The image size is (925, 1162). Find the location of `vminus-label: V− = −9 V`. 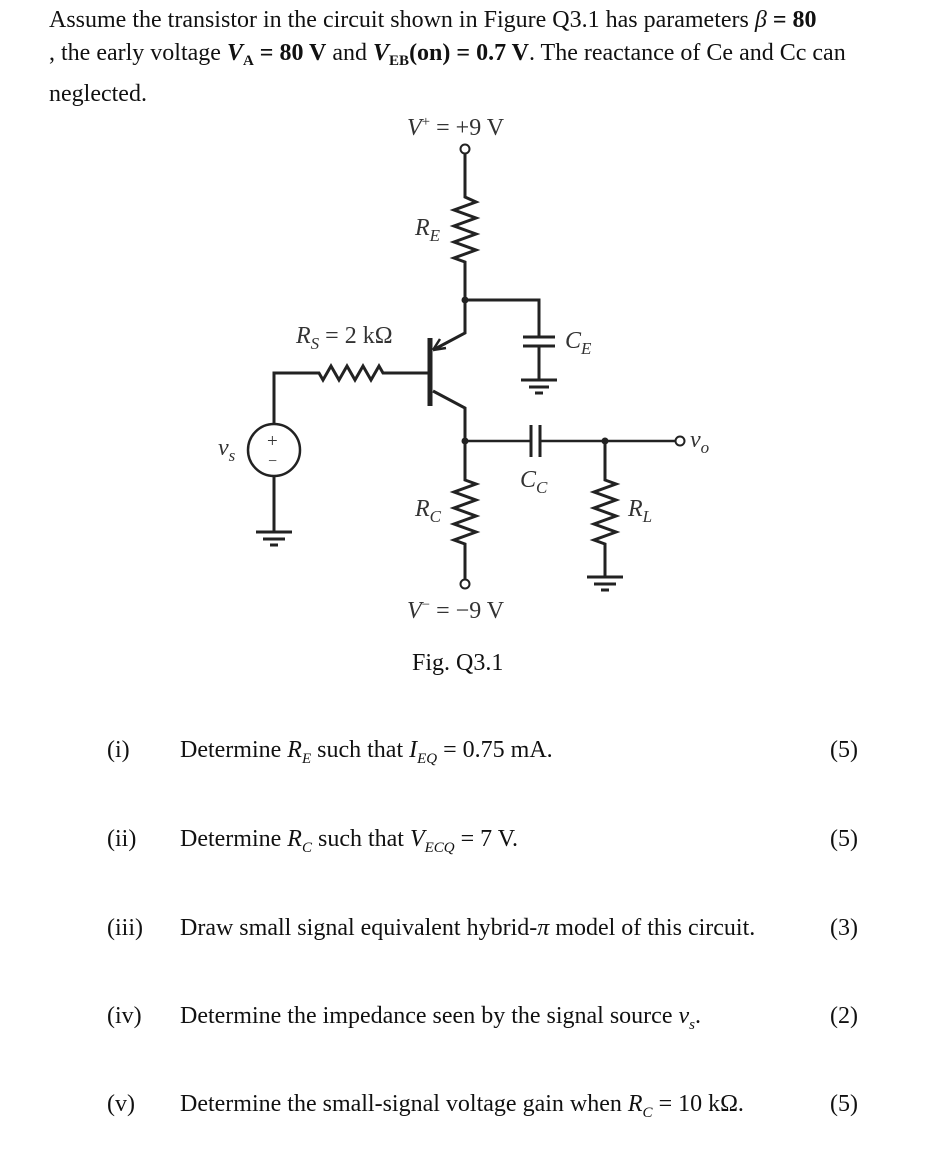

vminus-label: V− = −9 V is located at coordinates (456, 610).